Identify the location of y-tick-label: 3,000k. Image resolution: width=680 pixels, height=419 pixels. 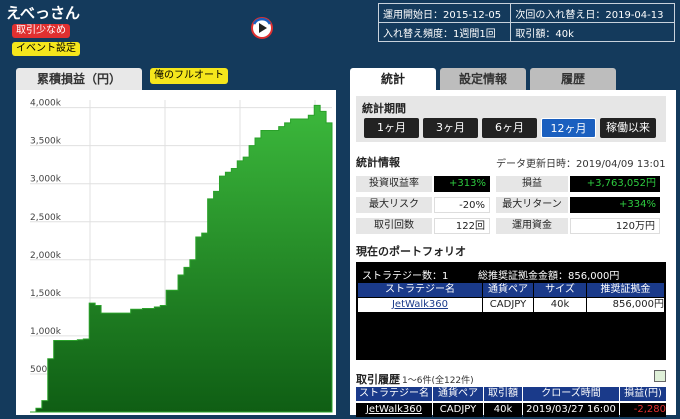
(46, 180).